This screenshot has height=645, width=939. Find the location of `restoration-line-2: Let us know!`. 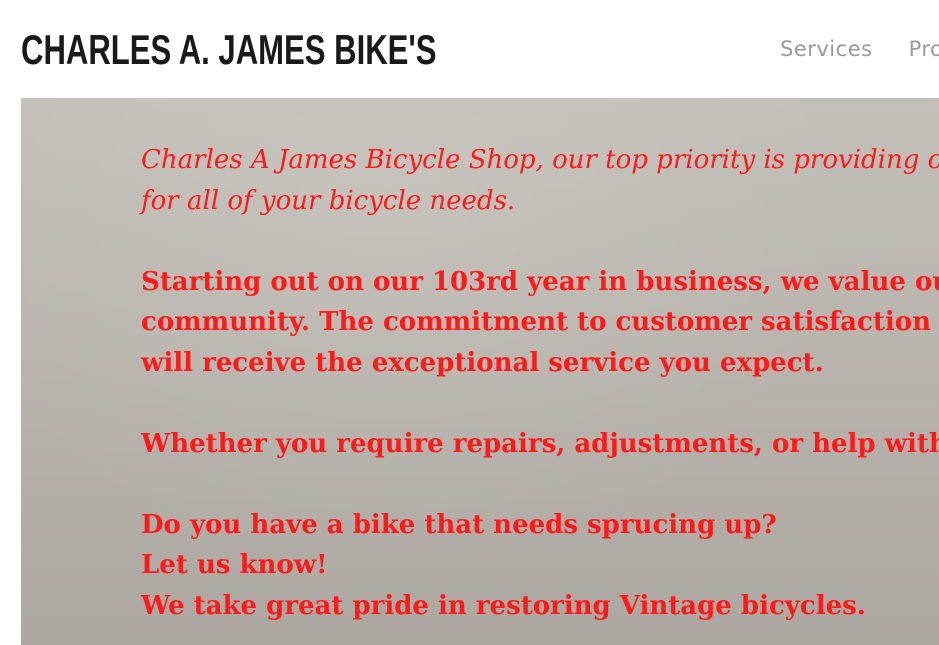

restoration-line-2: Let us know! is located at coordinates (234, 565).